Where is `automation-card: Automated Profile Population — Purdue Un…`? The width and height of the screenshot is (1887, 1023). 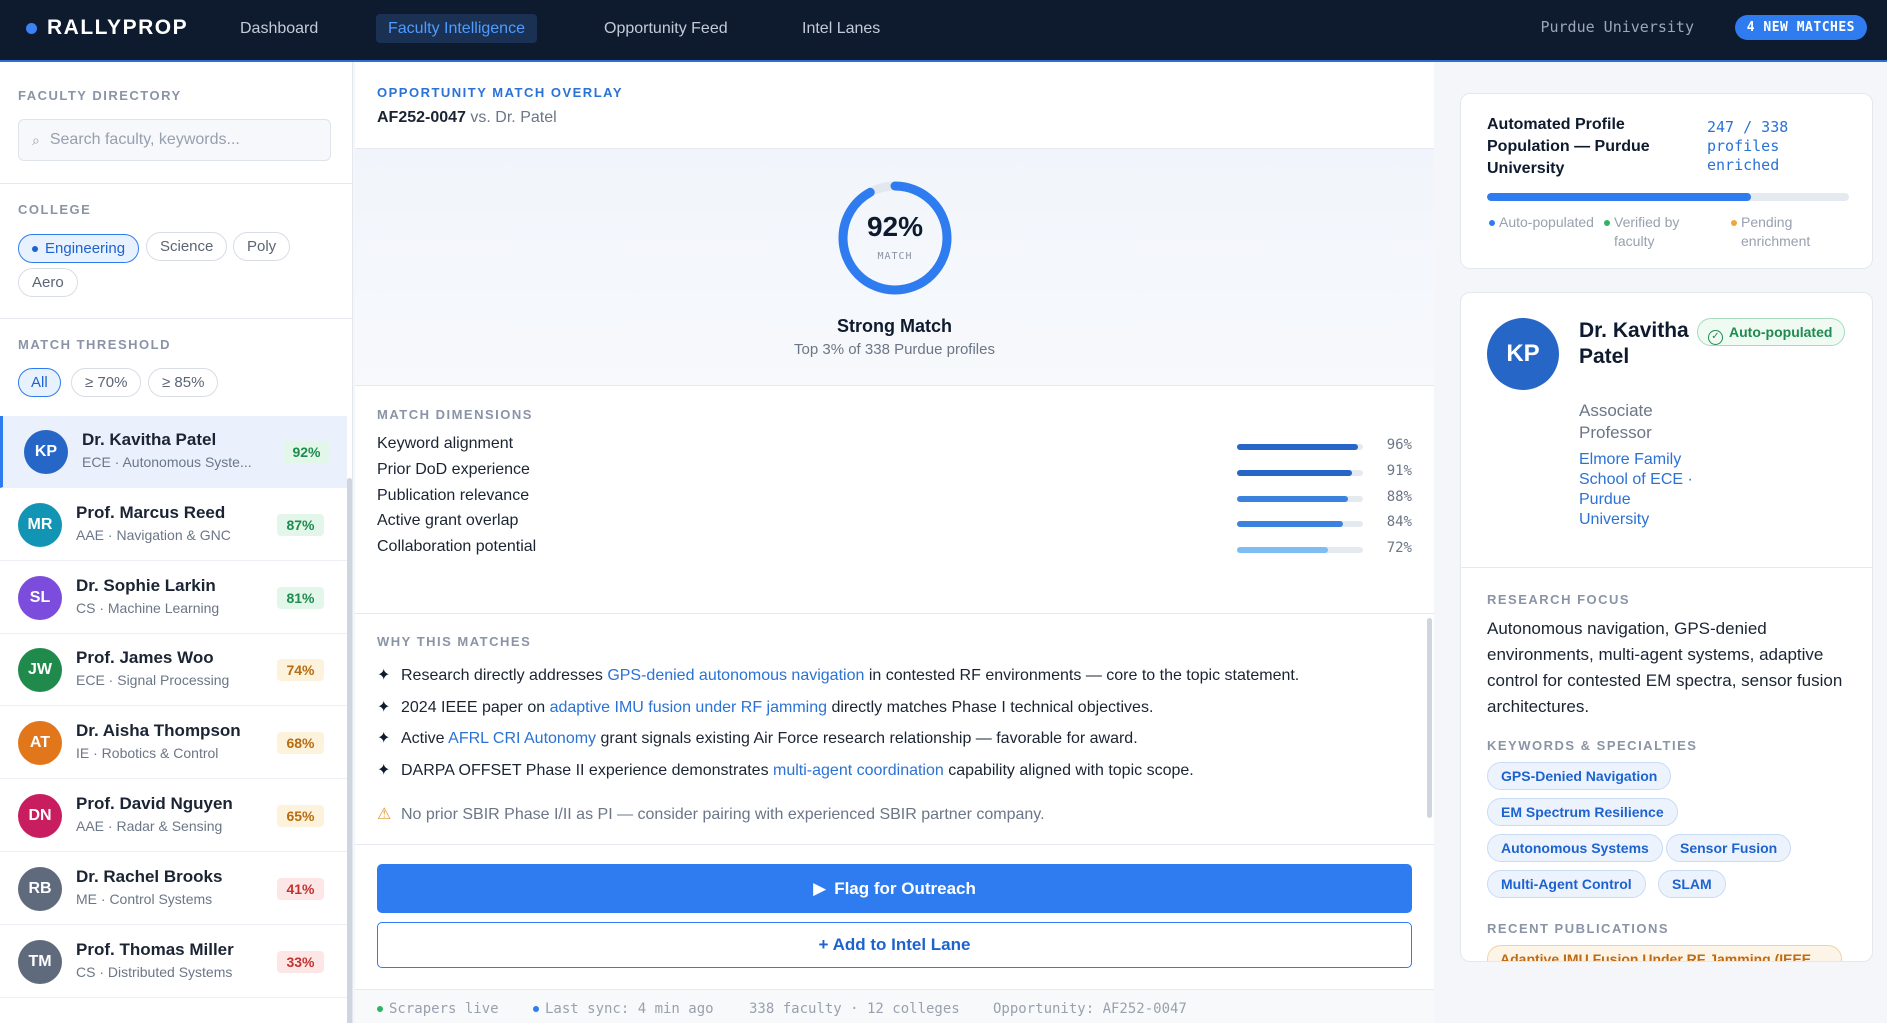
automation-card: Automated Profile Population — Purdue Un… is located at coordinates (1666, 181).